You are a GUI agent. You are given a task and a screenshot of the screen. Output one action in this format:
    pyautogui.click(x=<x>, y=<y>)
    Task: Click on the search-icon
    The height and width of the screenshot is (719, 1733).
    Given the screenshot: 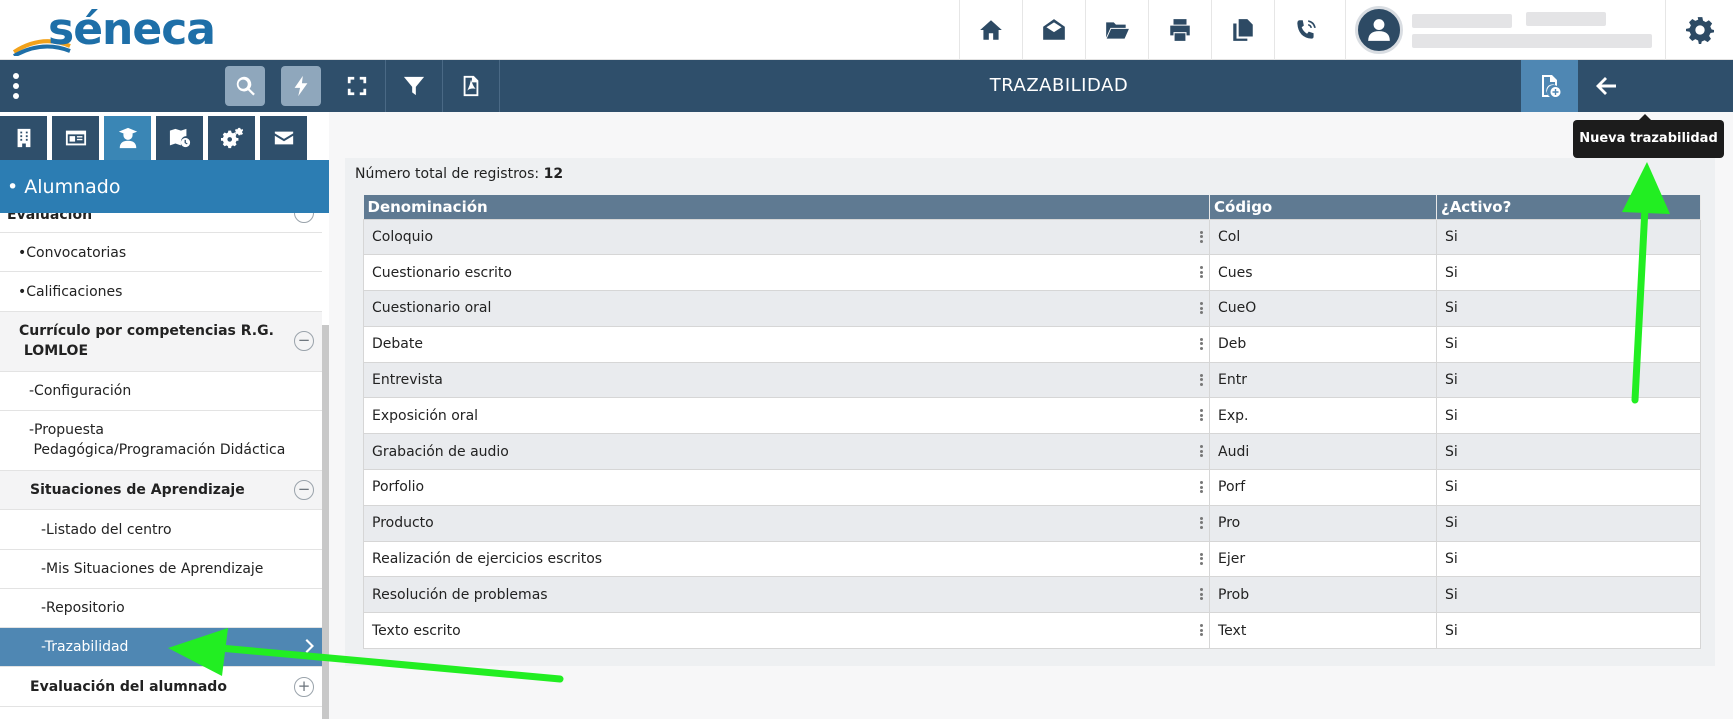 What is the action you would take?
    pyautogui.click(x=245, y=86)
    